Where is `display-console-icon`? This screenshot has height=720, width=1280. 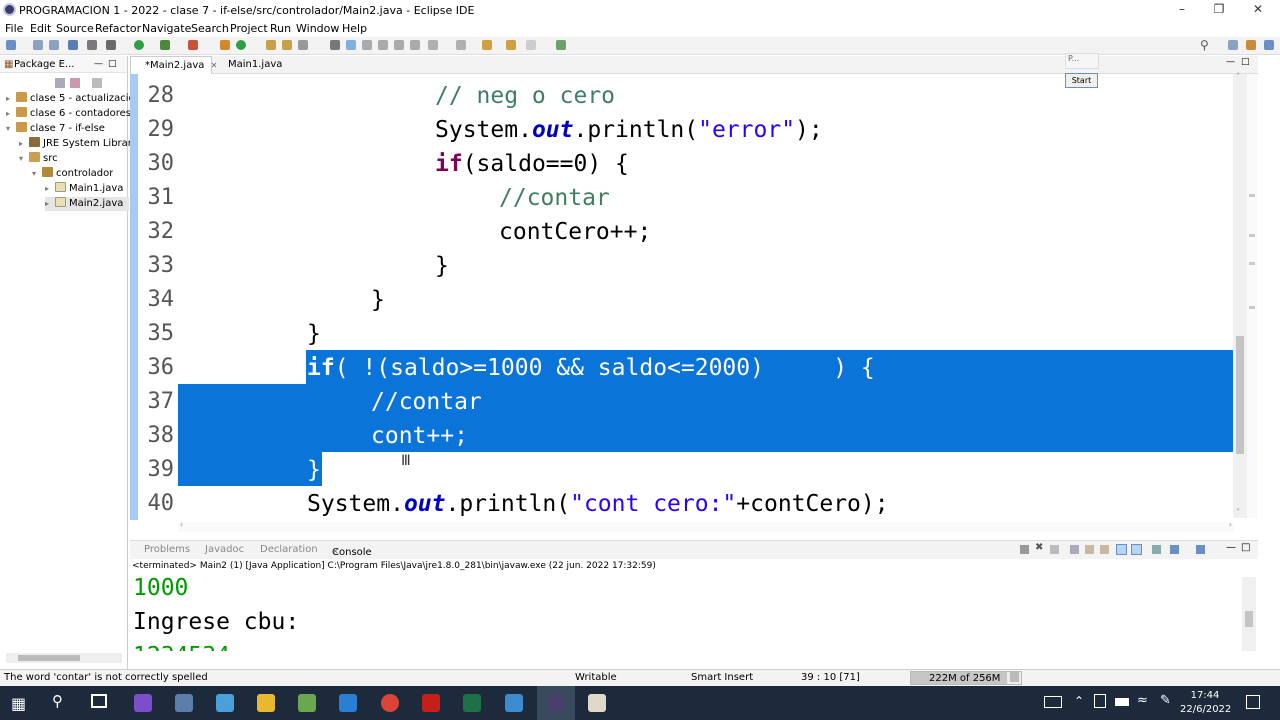 display-console-icon is located at coordinates (1174, 549).